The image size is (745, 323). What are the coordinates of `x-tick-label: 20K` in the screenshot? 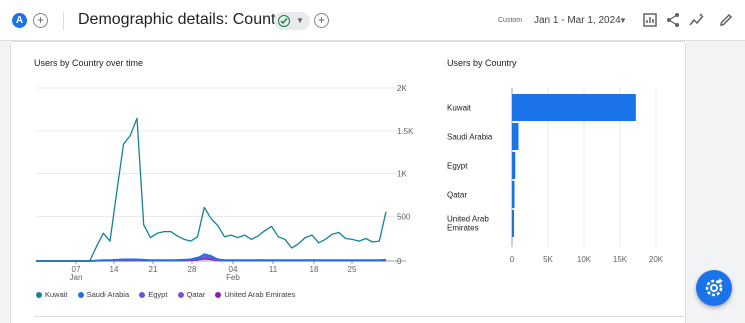 It's located at (656, 259).